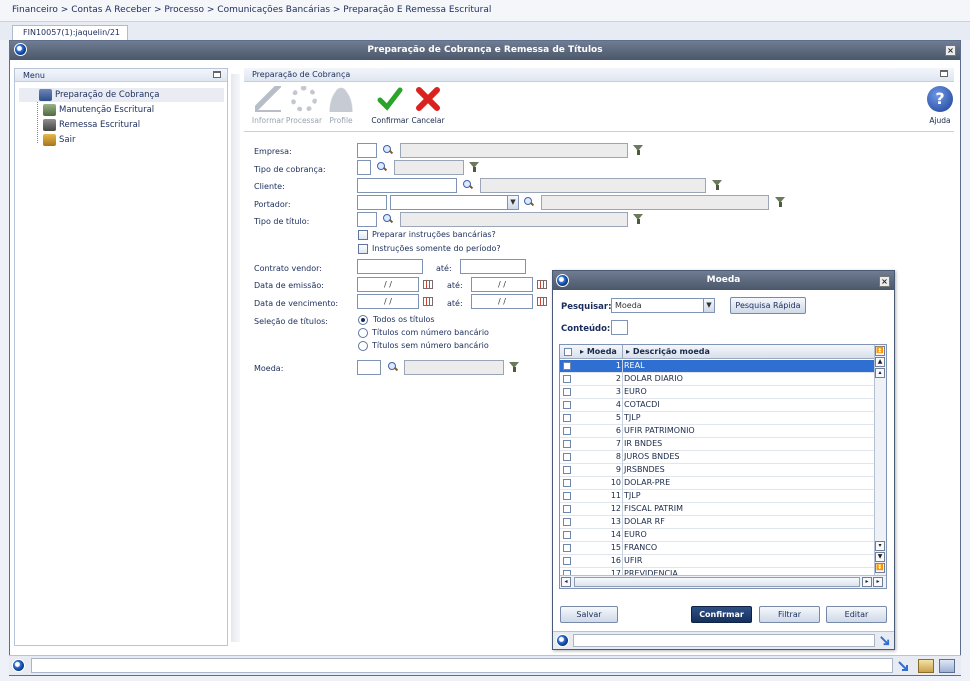 Image resolution: width=970 pixels, height=681 pixels. Describe the element at coordinates (304, 105) in the screenshot. I see `processar-button: Processar` at that location.